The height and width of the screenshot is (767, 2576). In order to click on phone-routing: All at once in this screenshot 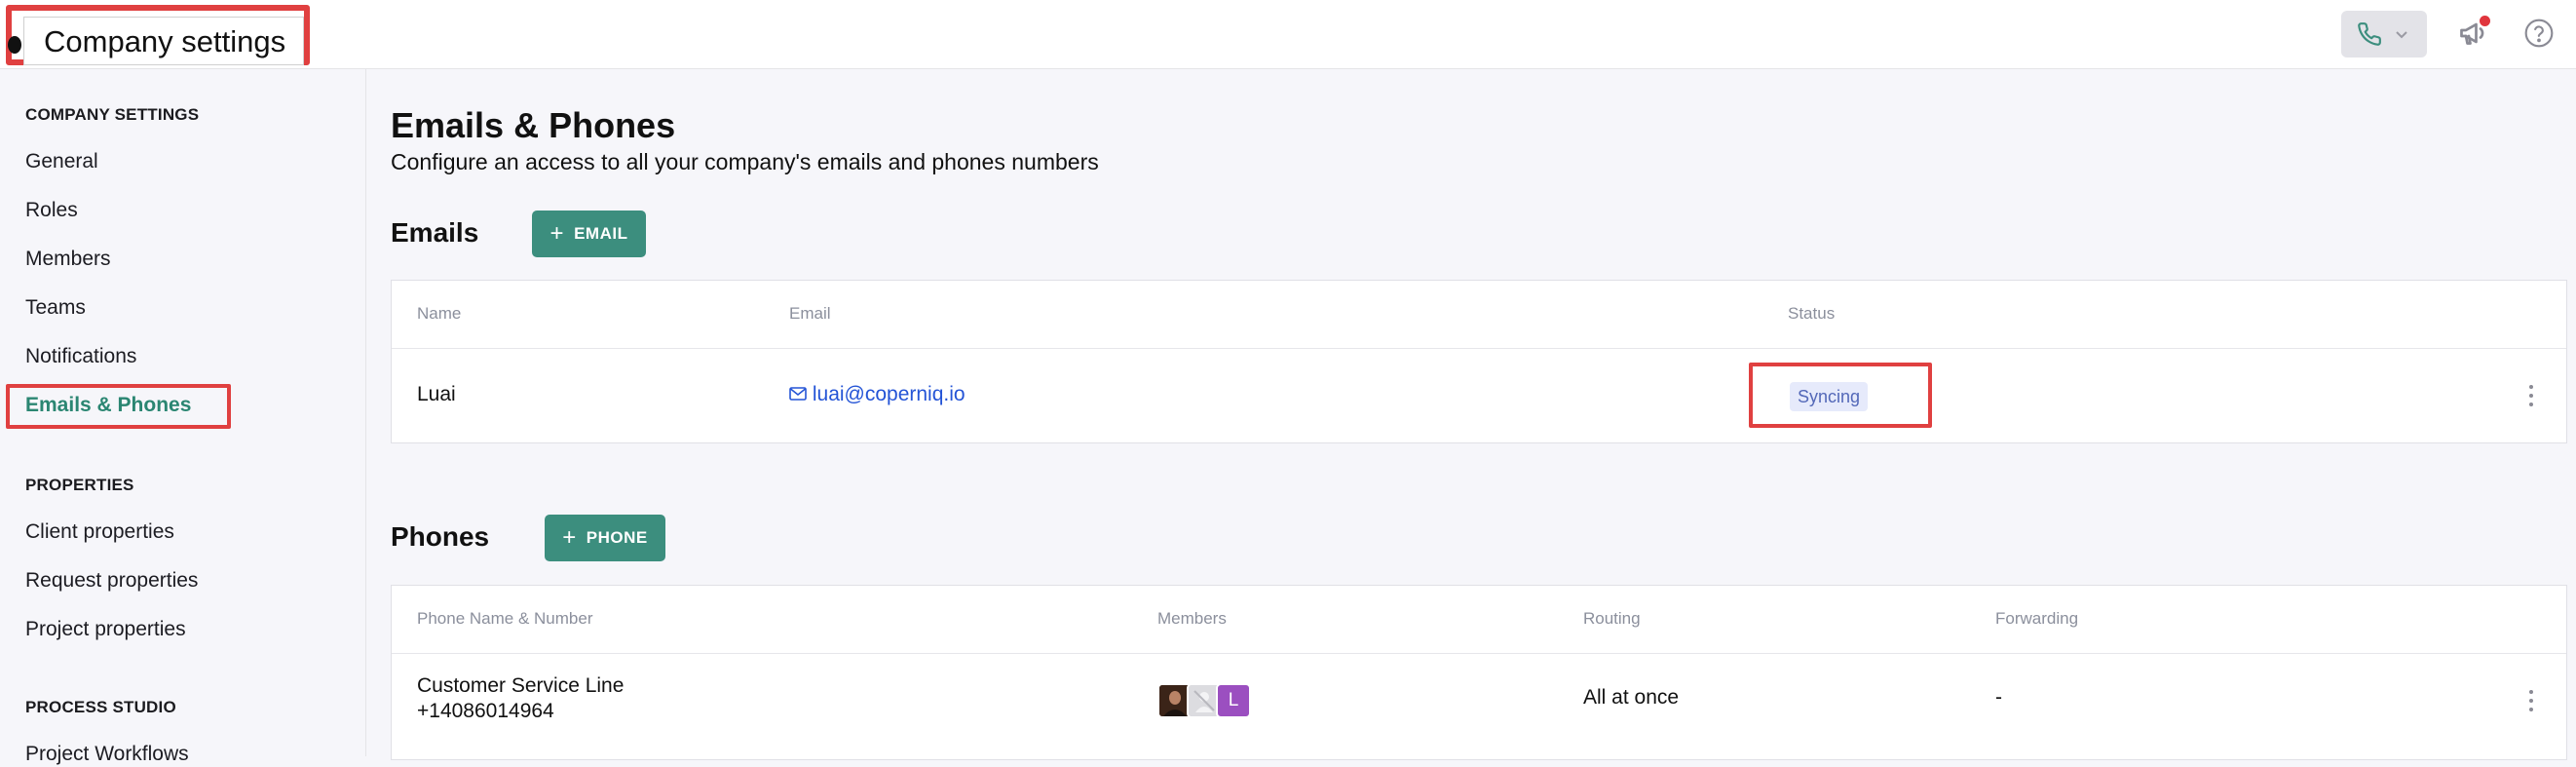, I will do `click(1631, 698)`.